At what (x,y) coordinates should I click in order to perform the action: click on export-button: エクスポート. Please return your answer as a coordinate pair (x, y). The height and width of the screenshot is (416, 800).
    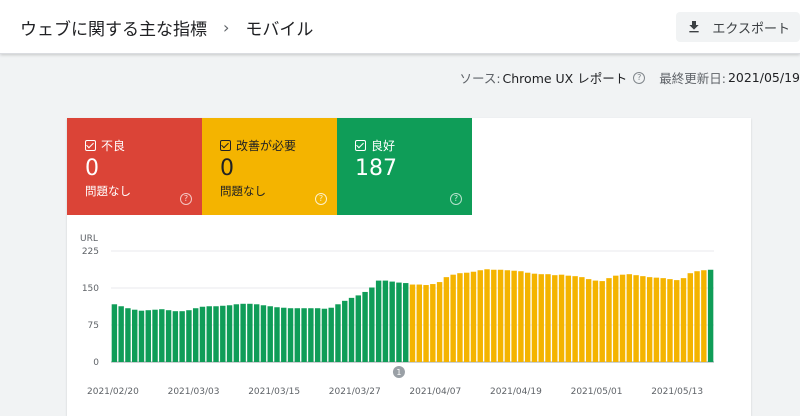
    Looking at the image, I should click on (738, 27).